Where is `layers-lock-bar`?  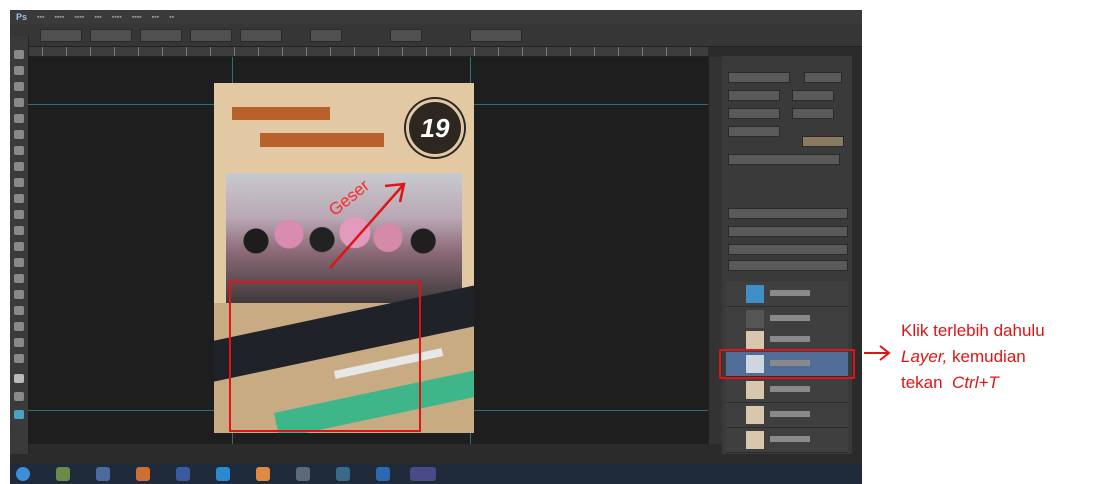 layers-lock-bar is located at coordinates (788, 265).